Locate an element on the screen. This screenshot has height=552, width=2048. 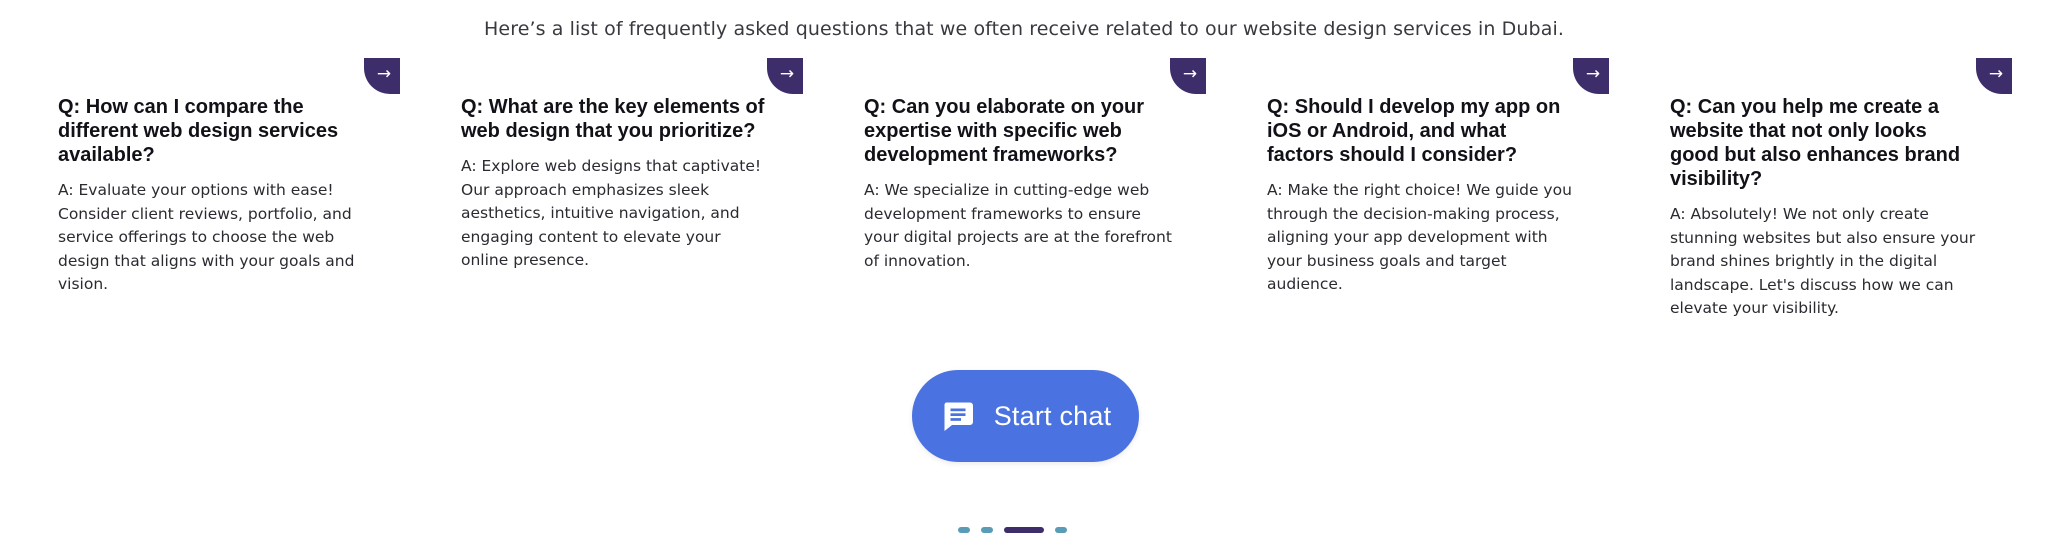
carousel-pagination is located at coordinates (1012, 530).